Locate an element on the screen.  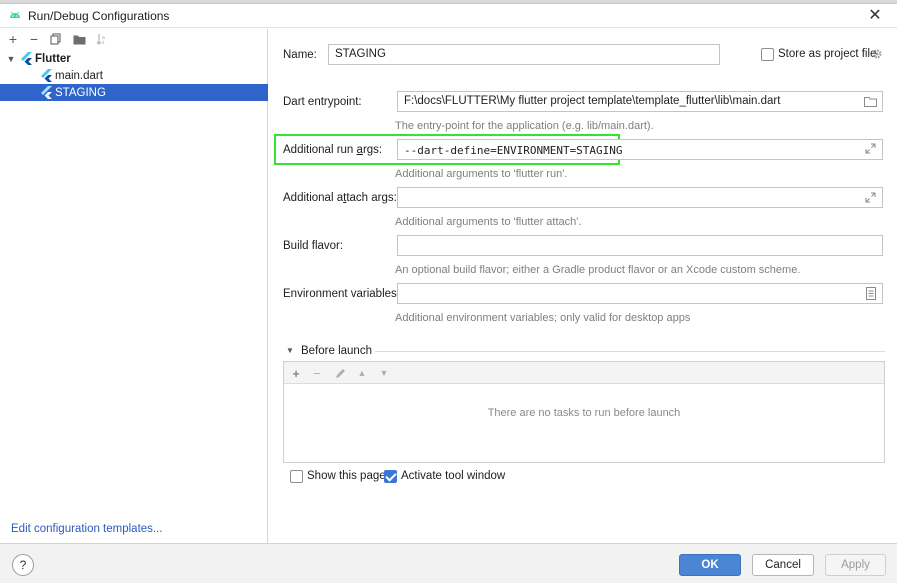
close-icon: ✕ is located at coordinates (875, 16).